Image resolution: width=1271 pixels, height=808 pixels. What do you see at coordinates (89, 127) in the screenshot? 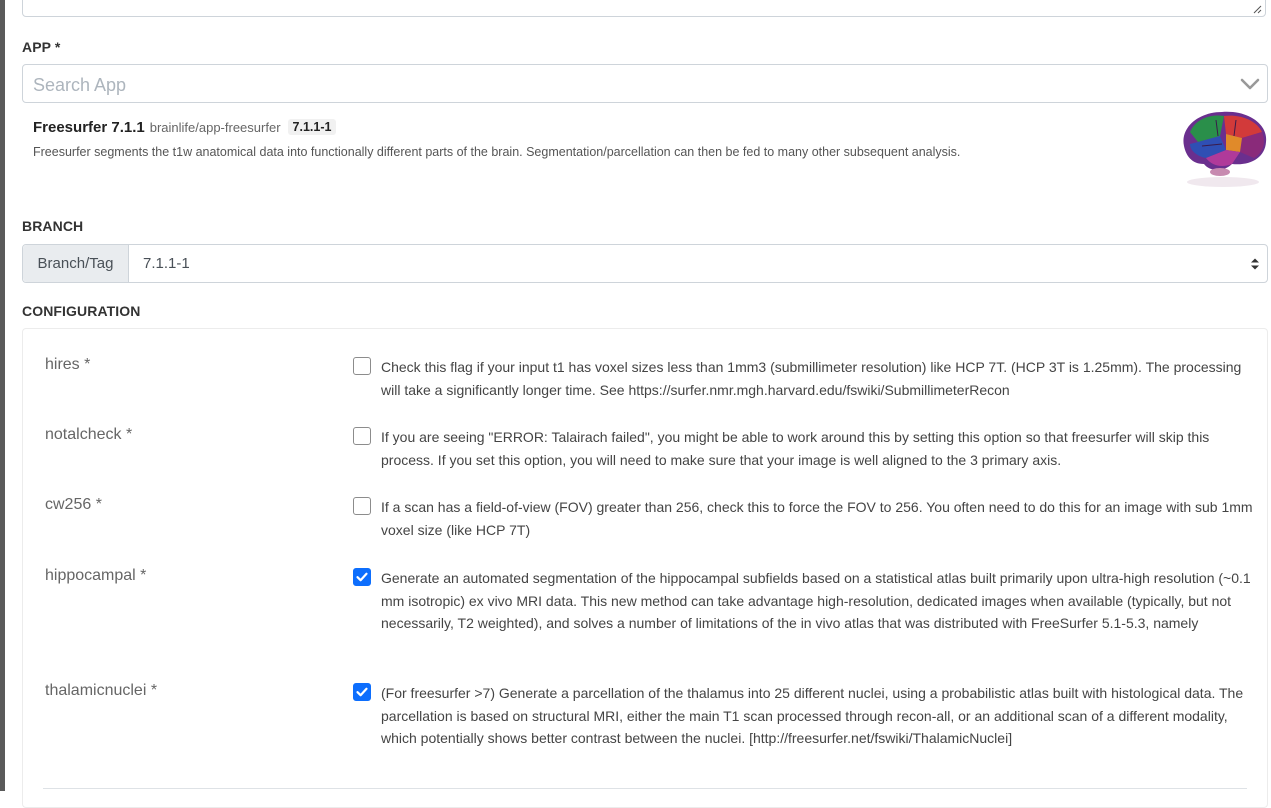
I see `app-name: Freesurfer 7.1.1` at bounding box center [89, 127].